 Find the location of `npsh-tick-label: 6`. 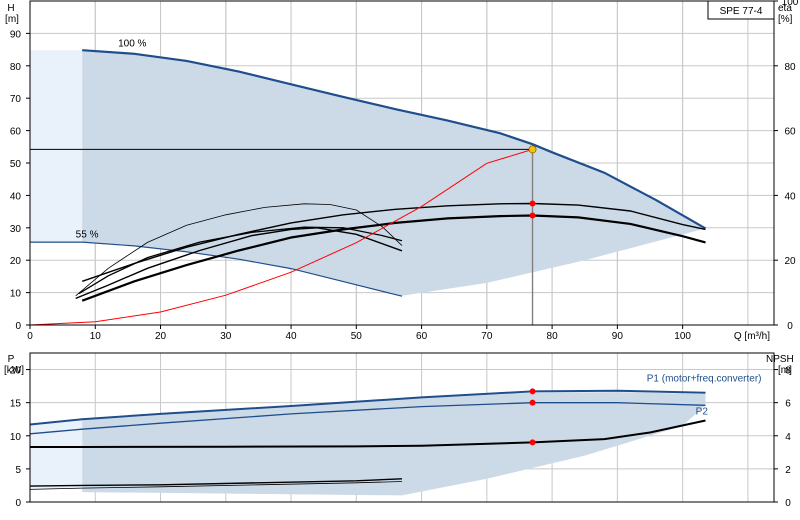

npsh-tick-label: 6 is located at coordinates (788, 404).